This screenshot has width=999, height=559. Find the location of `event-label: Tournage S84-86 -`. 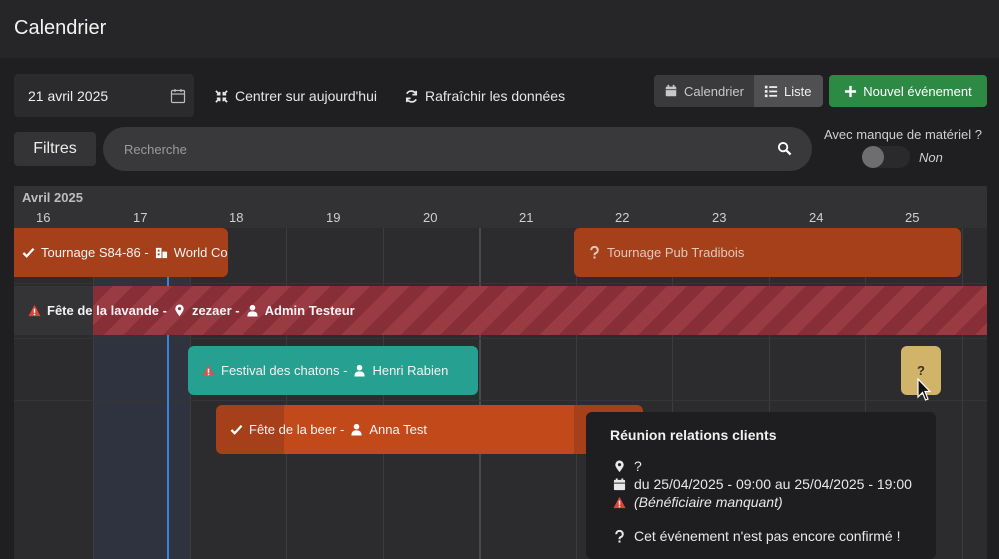

event-label: Tournage S84-86 - is located at coordinates (95, 252).